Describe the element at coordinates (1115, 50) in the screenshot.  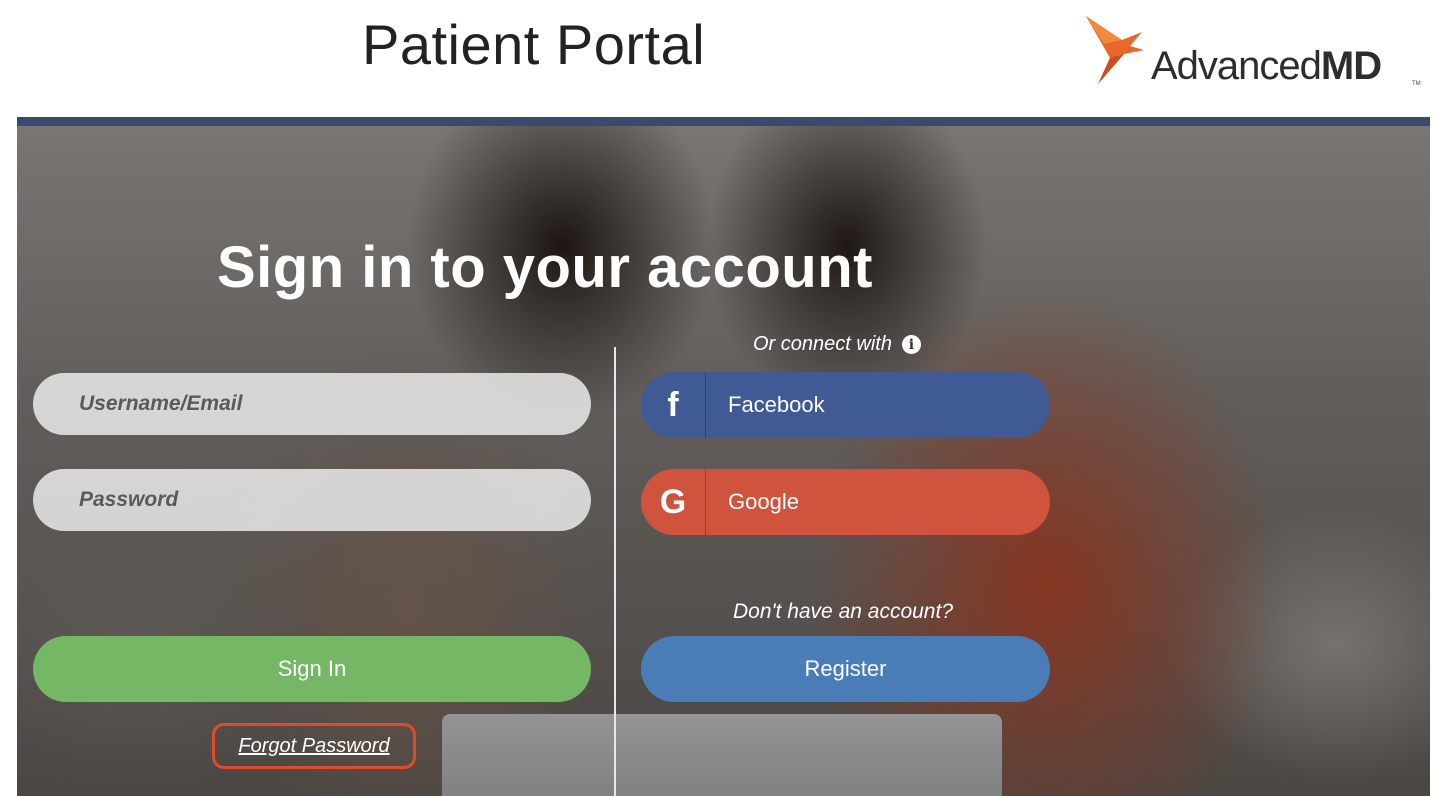
I see `bird-logo-icon` at that location.